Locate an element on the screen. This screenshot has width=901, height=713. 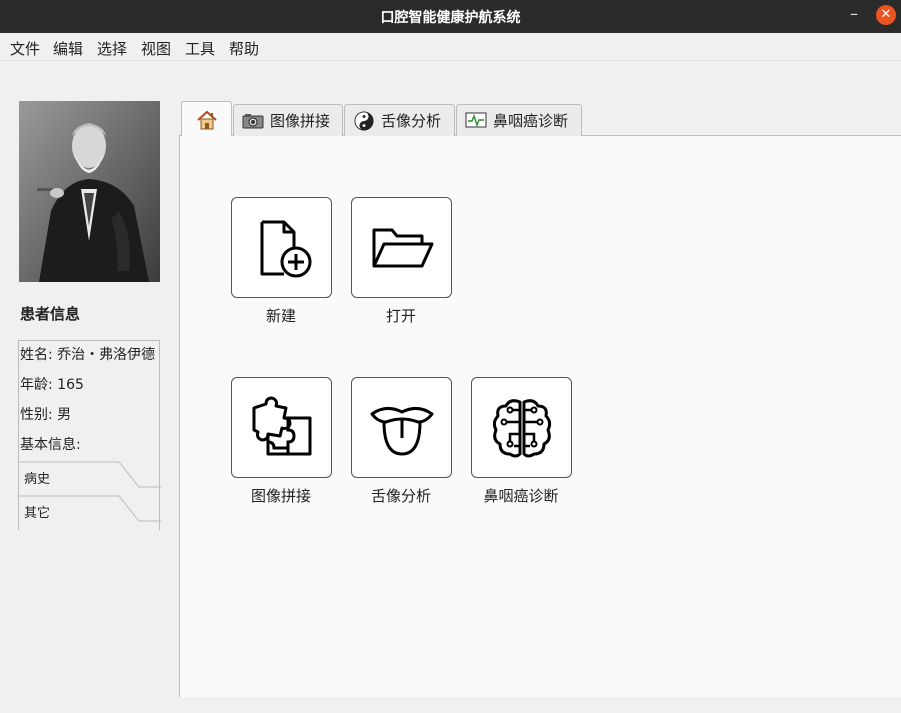
patient-name: 姓名: 乔治・弗洛伊德 is located at coordinates (88, 355).